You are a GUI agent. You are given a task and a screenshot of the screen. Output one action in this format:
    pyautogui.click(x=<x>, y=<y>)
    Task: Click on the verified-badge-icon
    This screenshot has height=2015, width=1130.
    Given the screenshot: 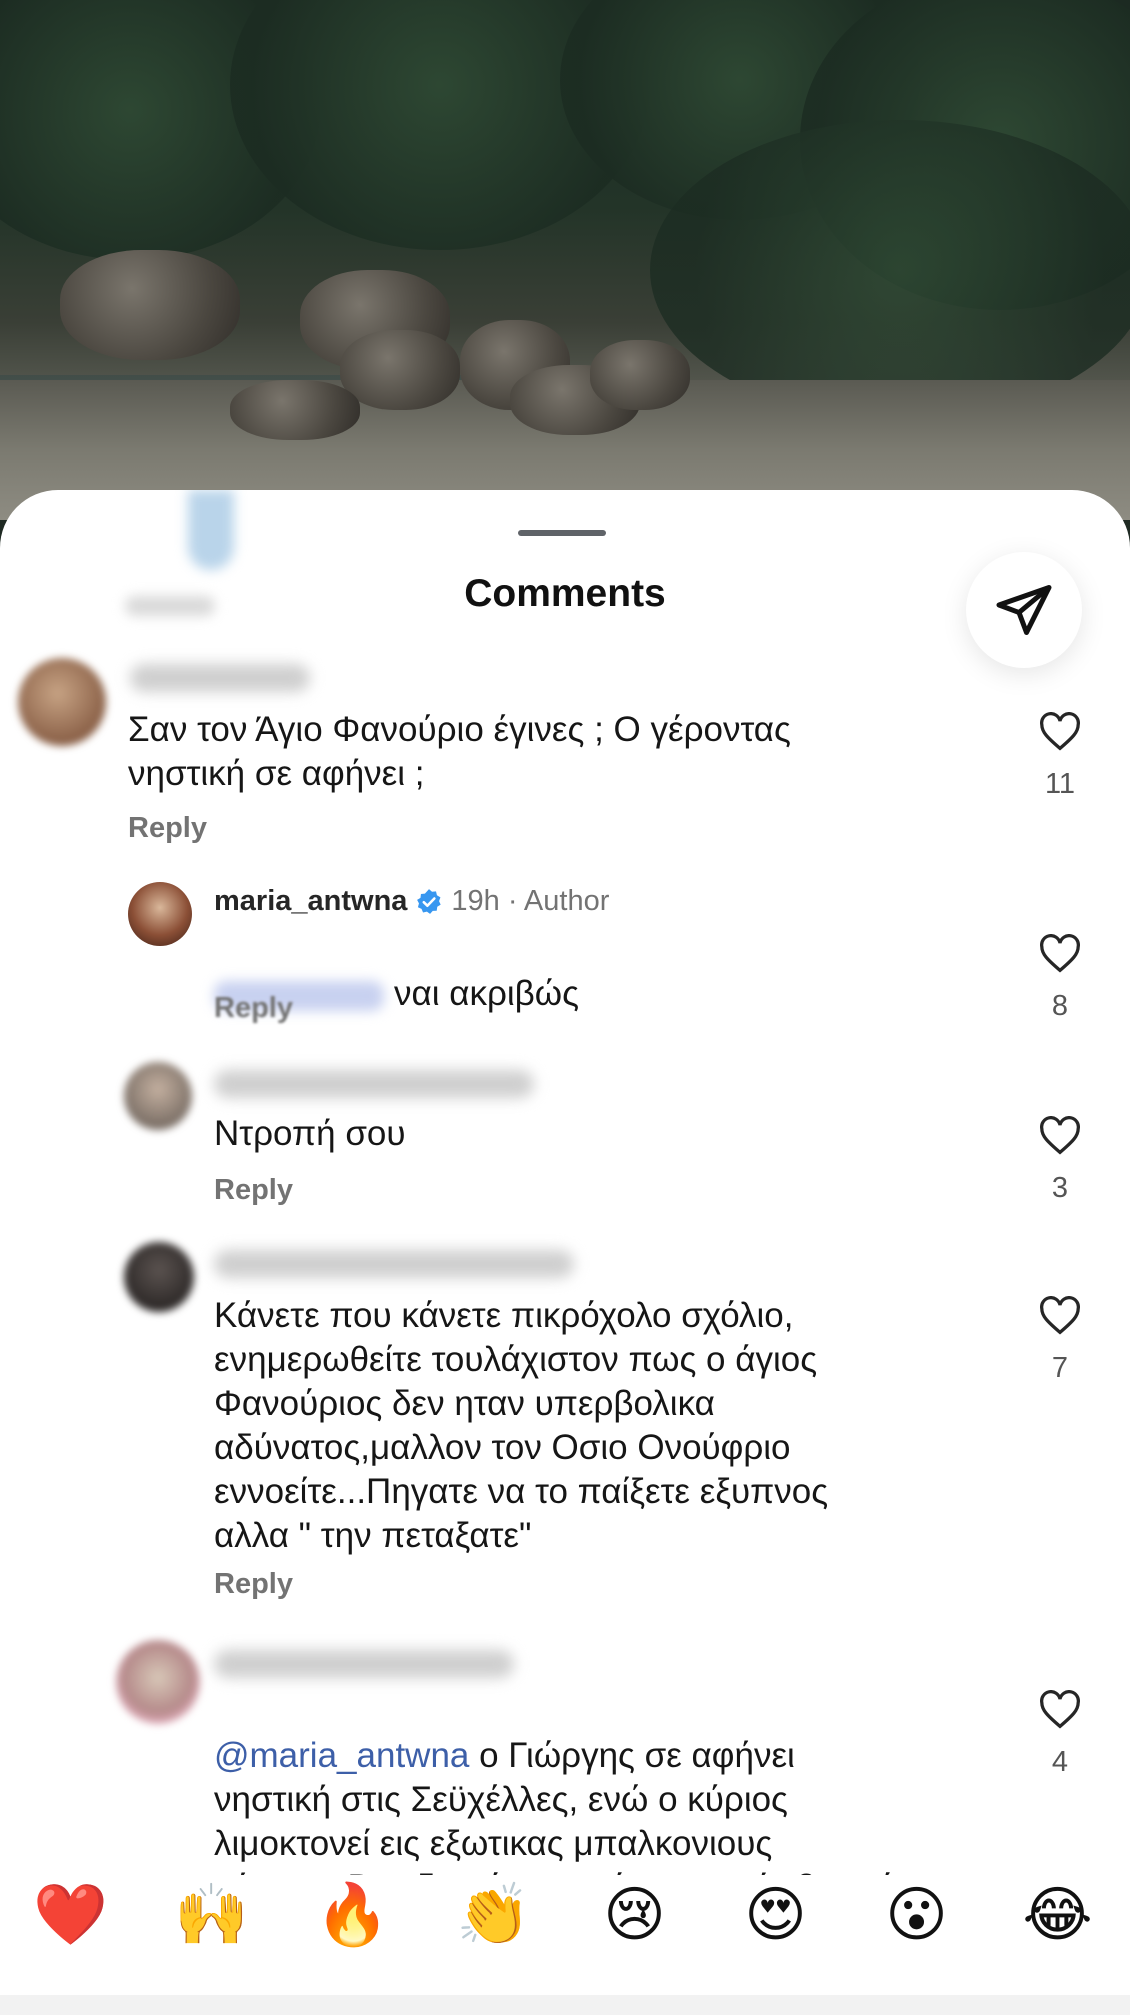 What is the action you would take?
    pyautogui.click(x=429, y=901)
    